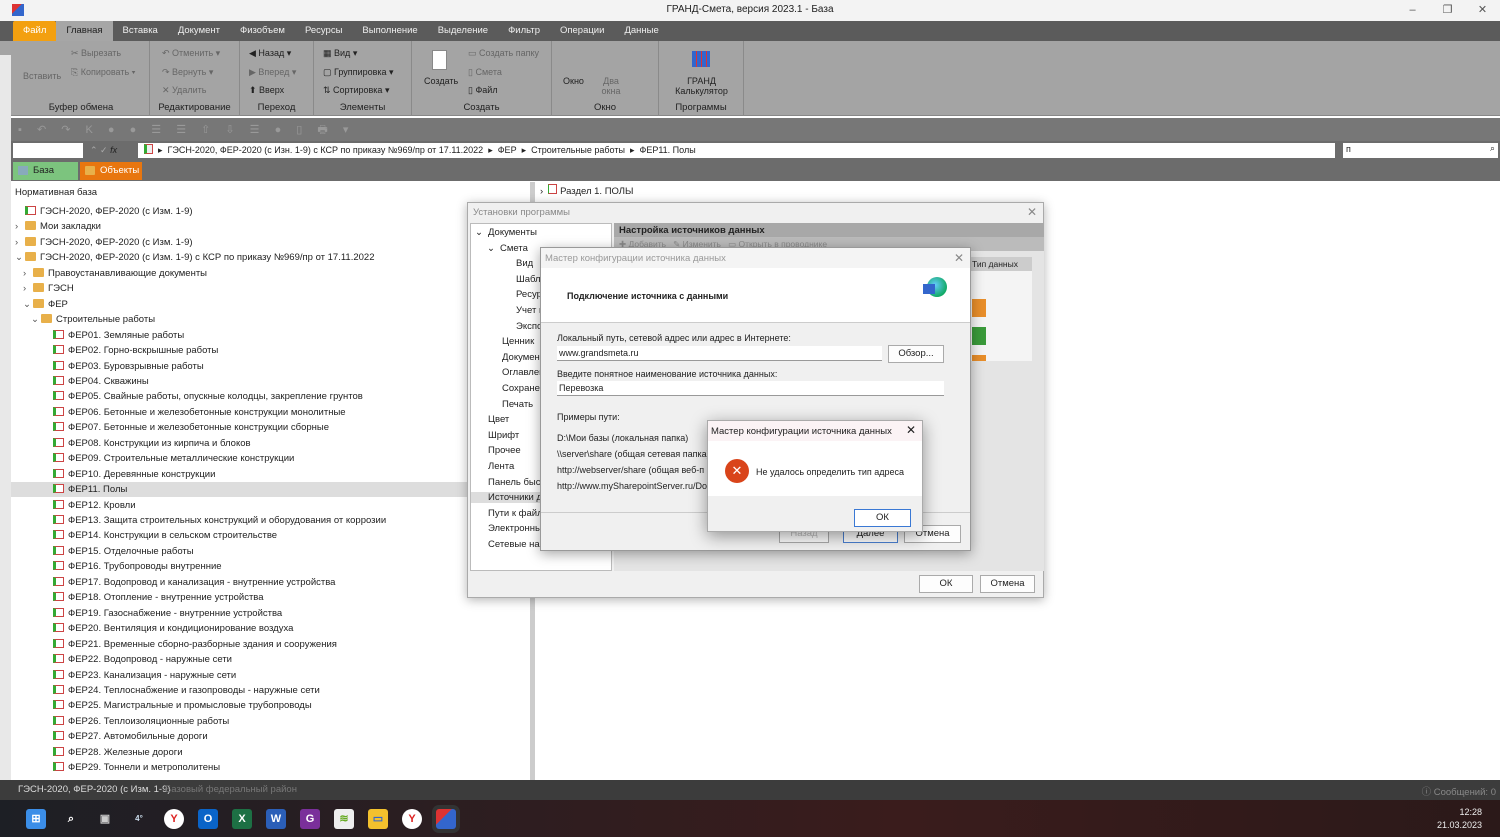  Describe the element at coordinates (508, 388) in the screenshot. I see `settings-nav-item: Сохранен` at that location.